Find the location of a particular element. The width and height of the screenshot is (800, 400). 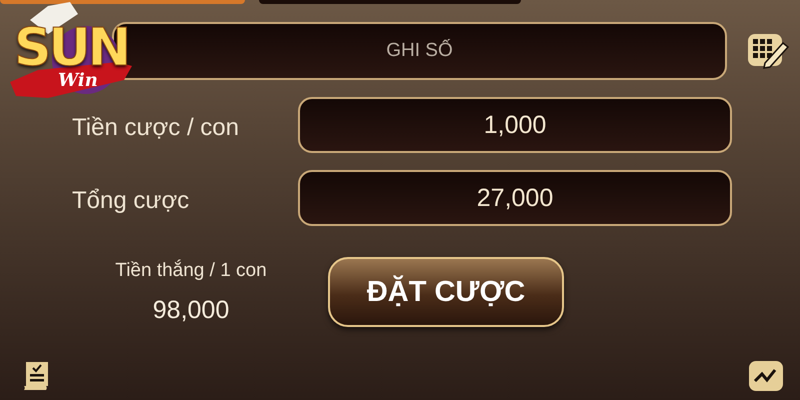

win-per-number-label: Tiền thắng / 1 con is located at coordinates (191, 271).